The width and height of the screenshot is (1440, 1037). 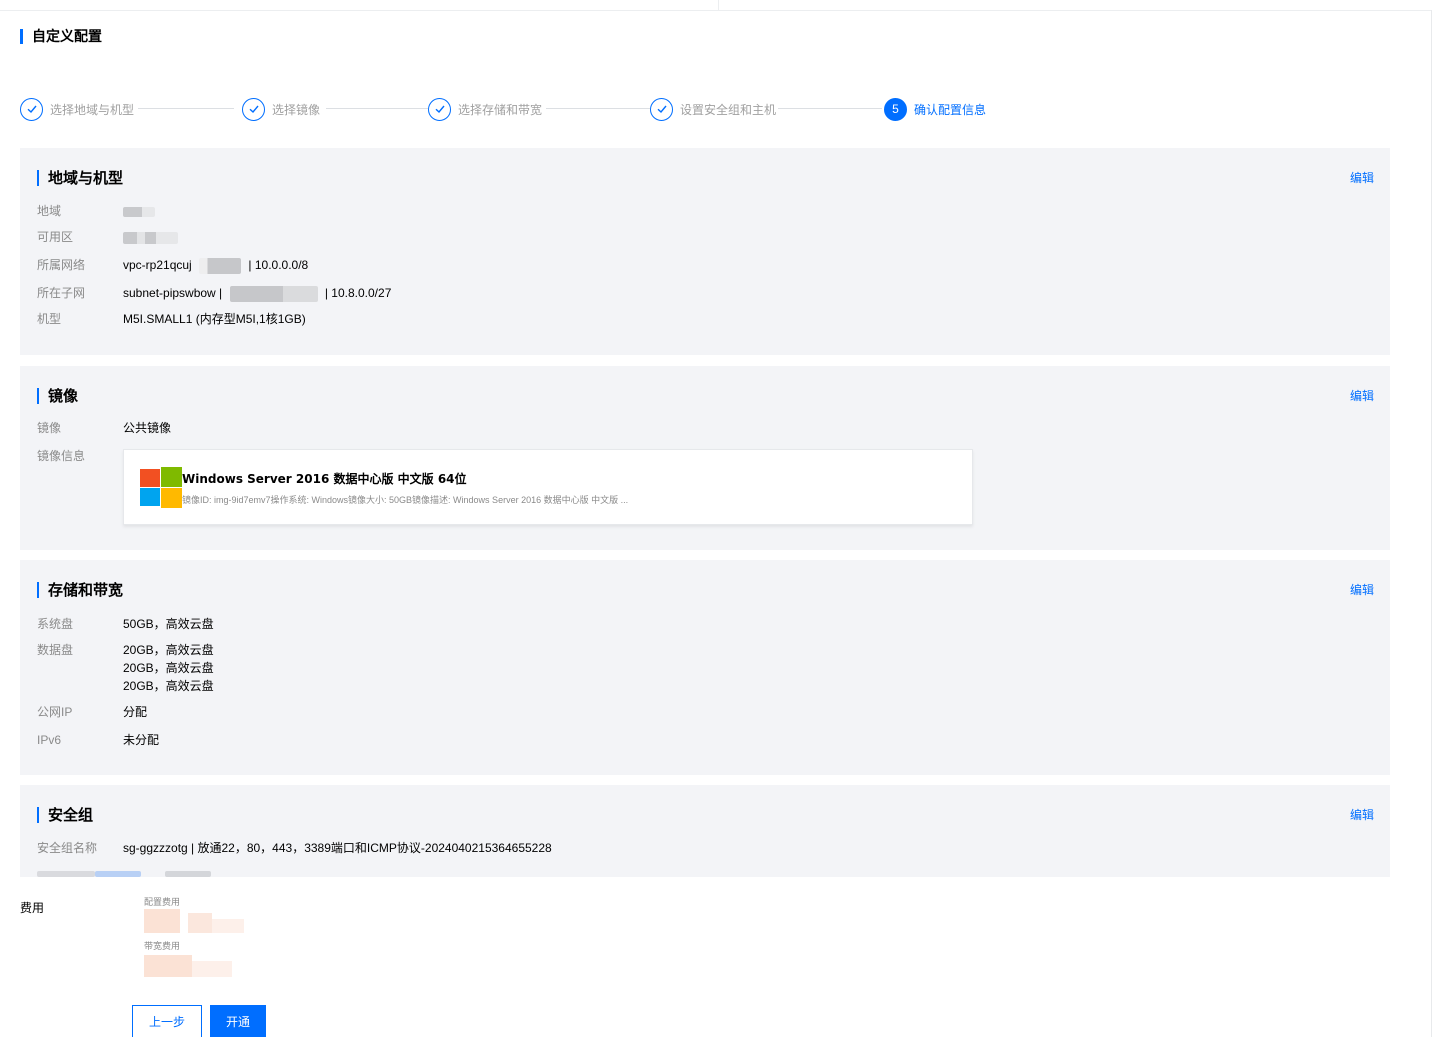 What do you see at coordinates (86, 178) in the screenshot?
I see `section-title-text: 地域与机型` at bounding box center [86, 178].